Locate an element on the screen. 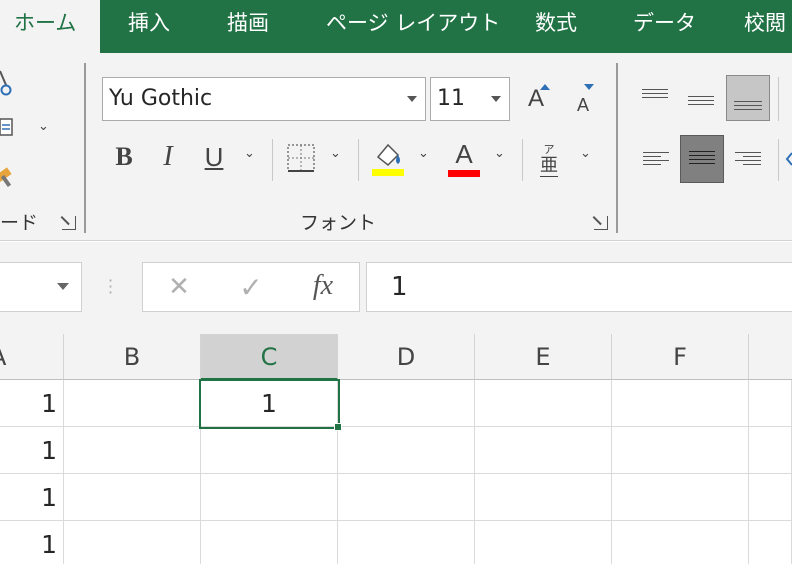 The width and height of the screenshot is (792, 564). cell-g3 is located at coordinates (770, 497).